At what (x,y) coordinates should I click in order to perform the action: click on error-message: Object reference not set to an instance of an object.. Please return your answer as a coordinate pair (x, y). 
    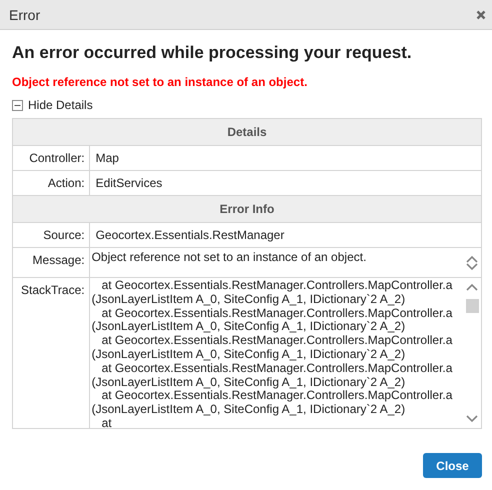
    Looking at the image, I should click on (160, 82).